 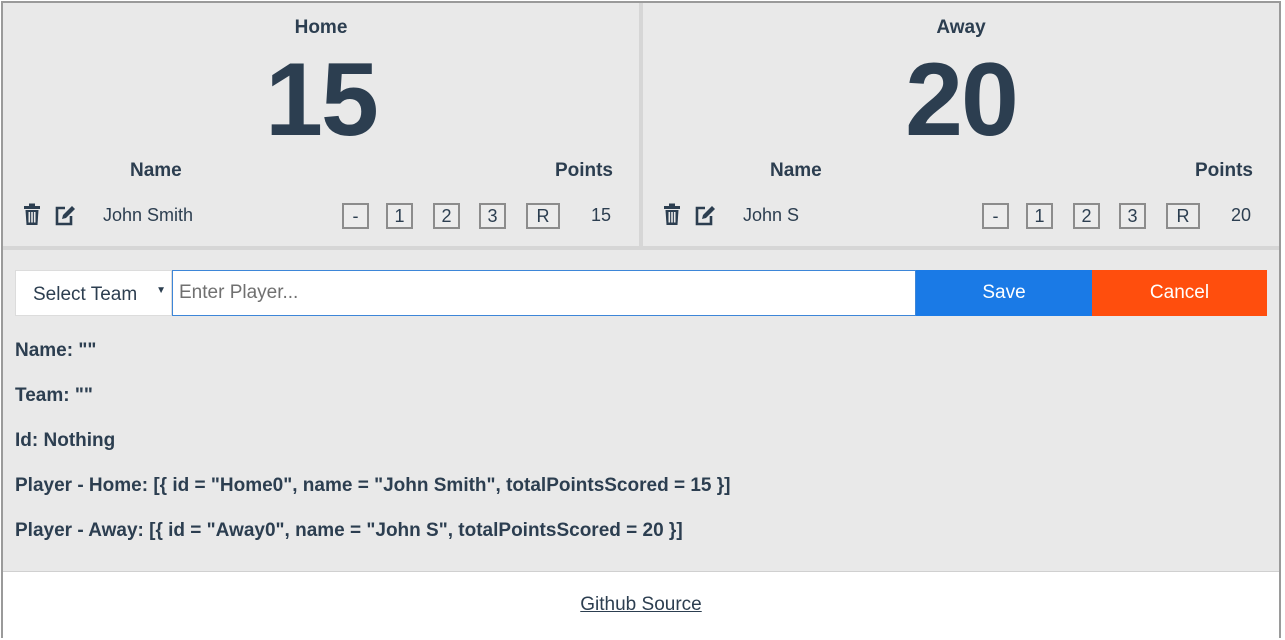 What do you see at coordinates (641, 248) in the screenshot?
I see `section-divider` at bounding box center [641, 248].